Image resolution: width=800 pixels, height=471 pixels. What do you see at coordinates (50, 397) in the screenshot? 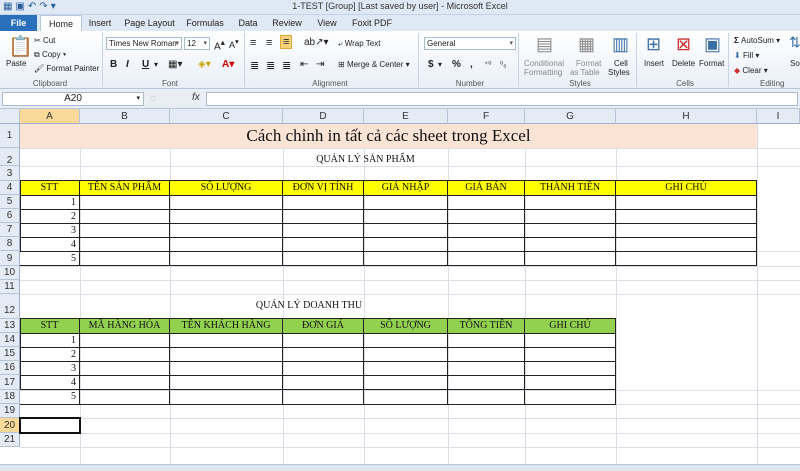
I see `table2-stt-cell: 5` at bounding box center [50, 397].